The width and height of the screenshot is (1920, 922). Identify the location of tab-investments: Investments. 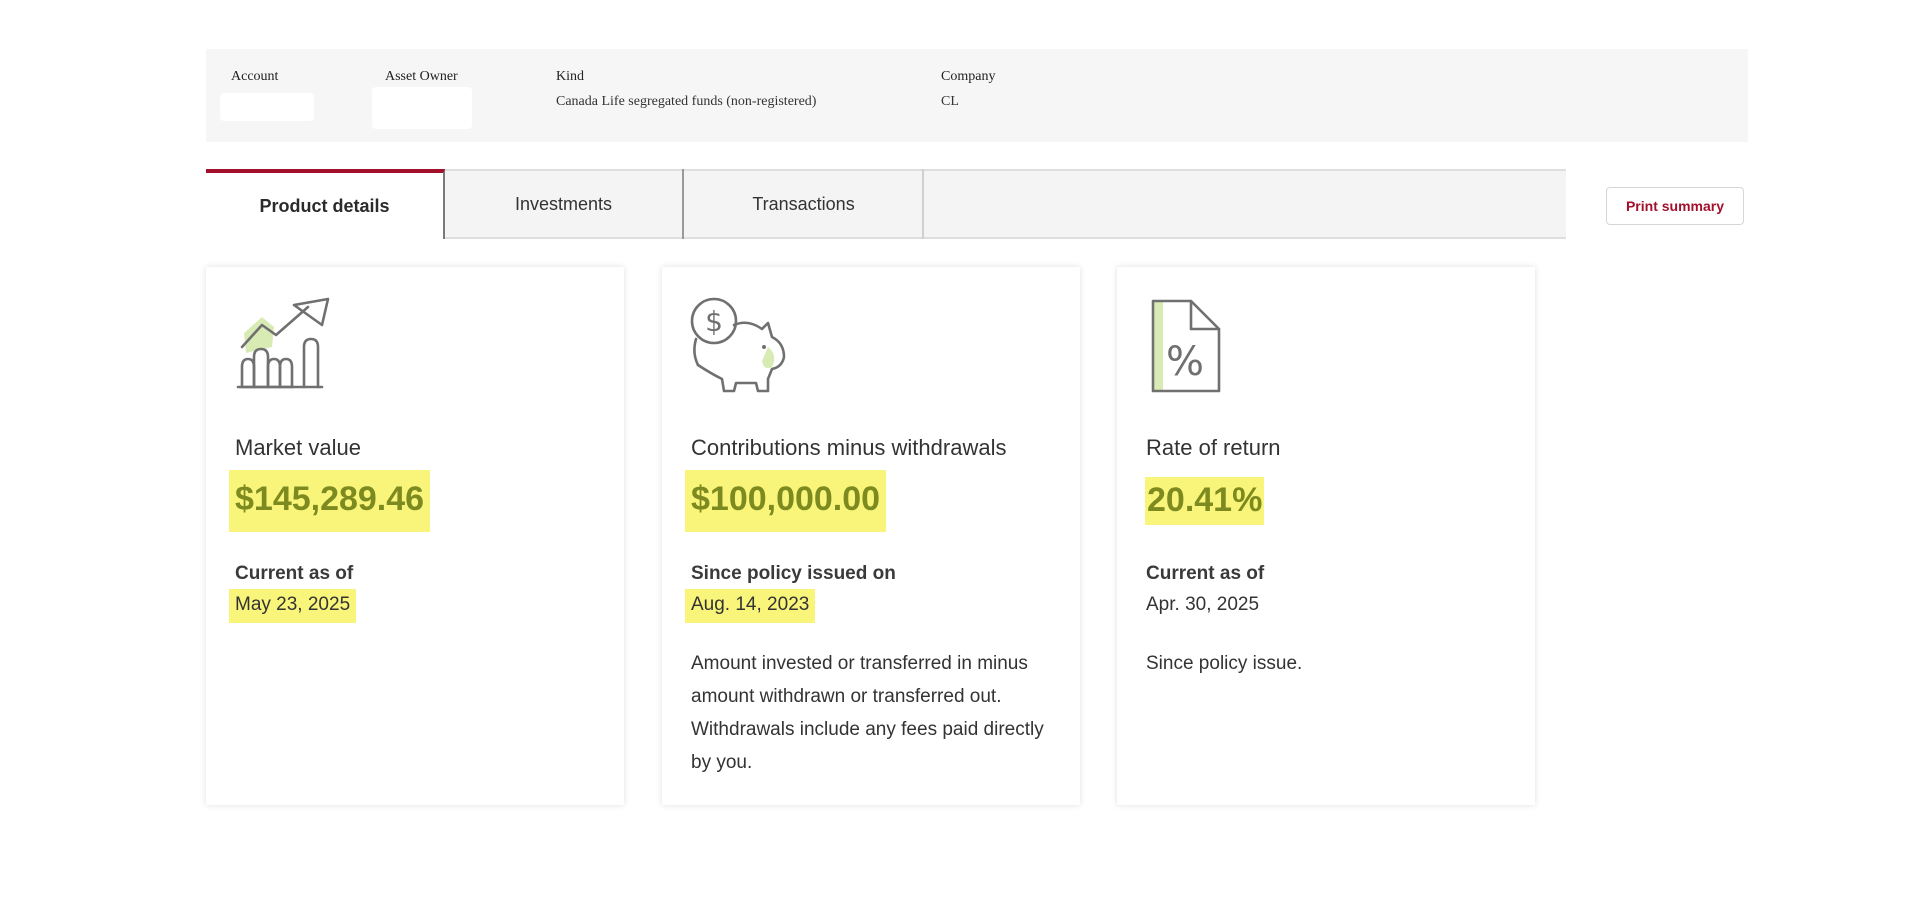
(564, 204).